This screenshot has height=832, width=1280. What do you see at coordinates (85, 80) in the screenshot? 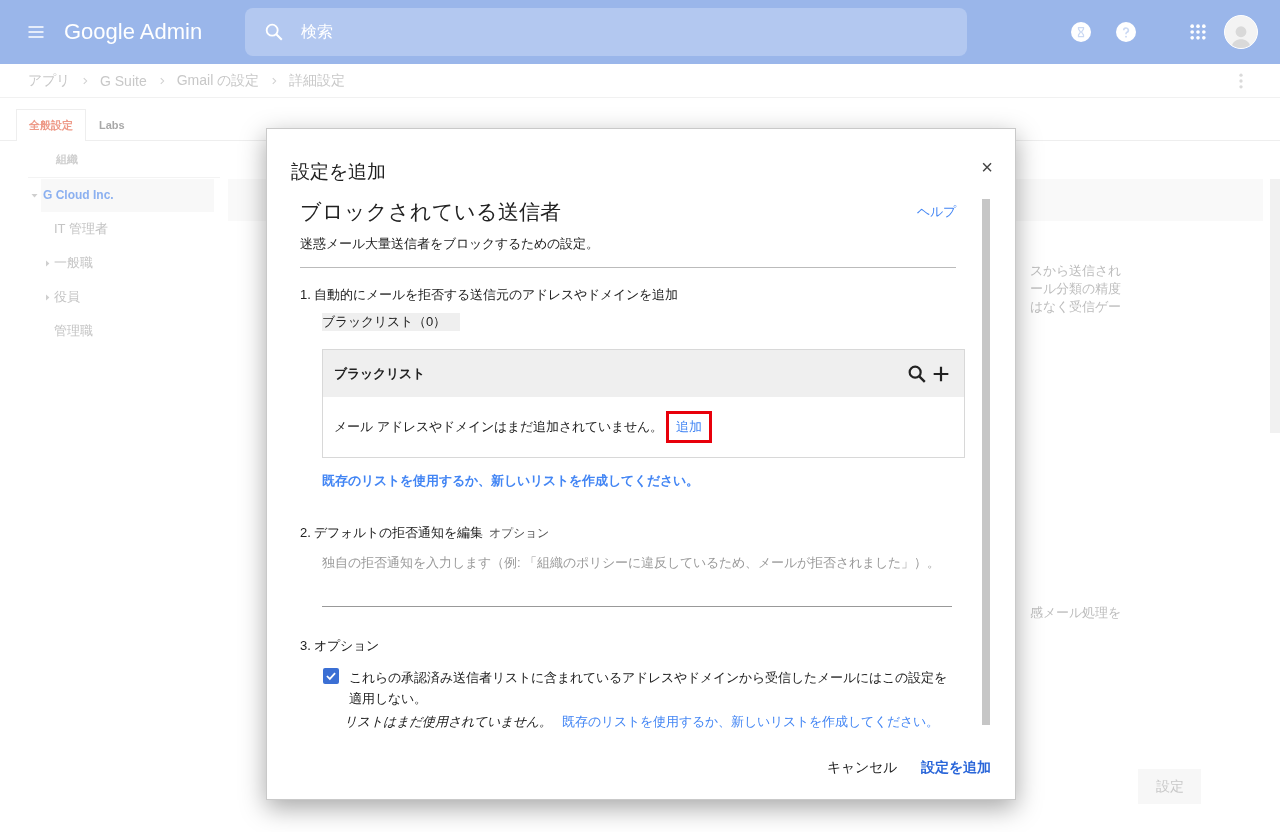
I see `chevron-icon` at bounding box center [85, 80].